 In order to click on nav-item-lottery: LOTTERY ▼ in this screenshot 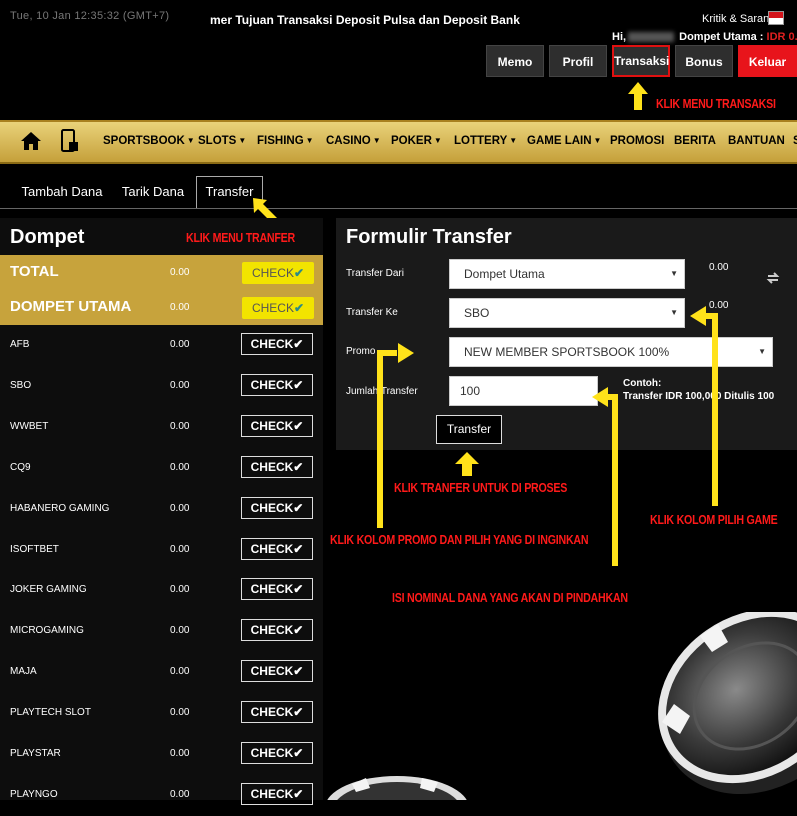, I will do `click(485, 141)`.